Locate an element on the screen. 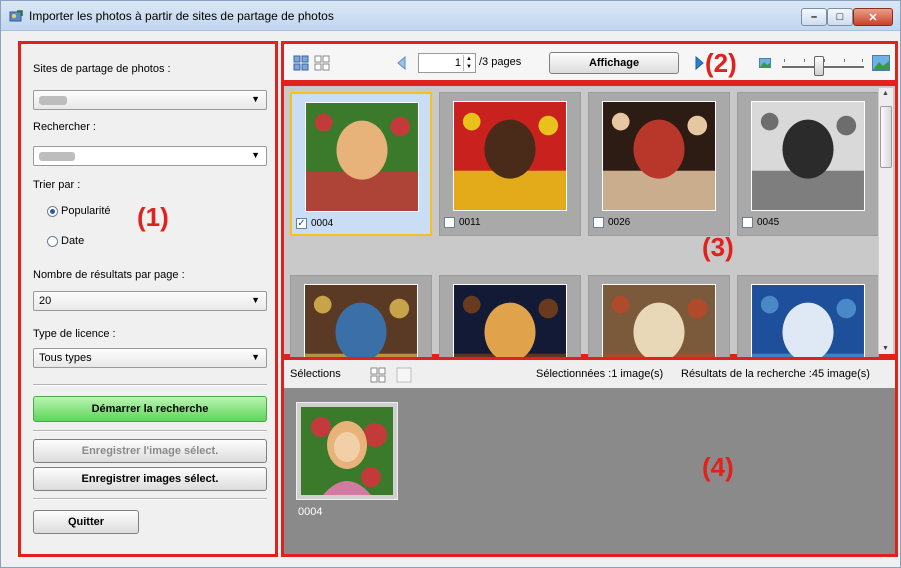 The height and width of the screenshot is (568, 901). photo-caption: ✓ 0004 is located at coordinates (314, 223).